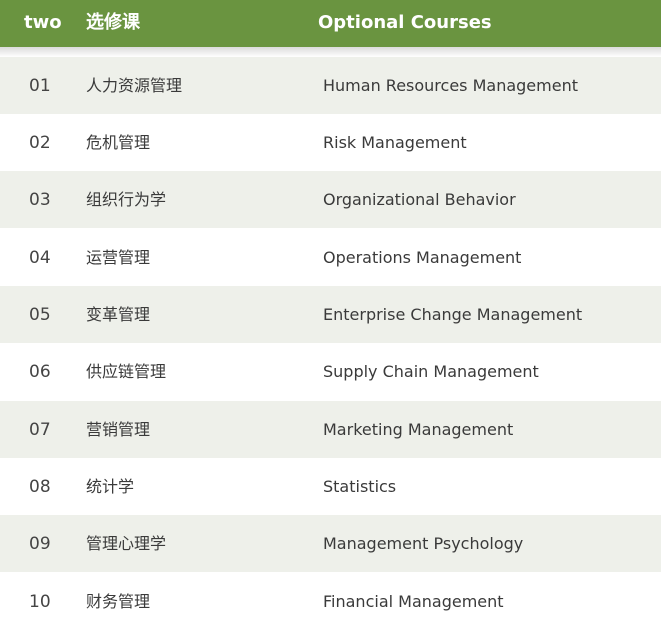 The image size is (661, 630). What do you see at coordinates (422, 257) in the screenshot?
I see `course-name-english: Operations Management` at bounding box center [422, 257].